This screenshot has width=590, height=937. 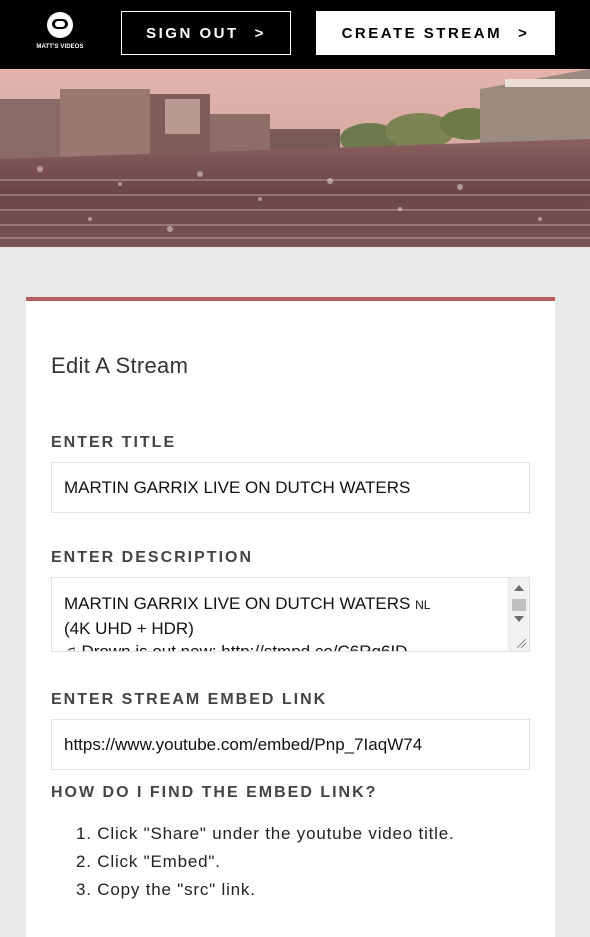 I want to click on description-line: (4K UHD + HDR), so click(x=129, y=628).